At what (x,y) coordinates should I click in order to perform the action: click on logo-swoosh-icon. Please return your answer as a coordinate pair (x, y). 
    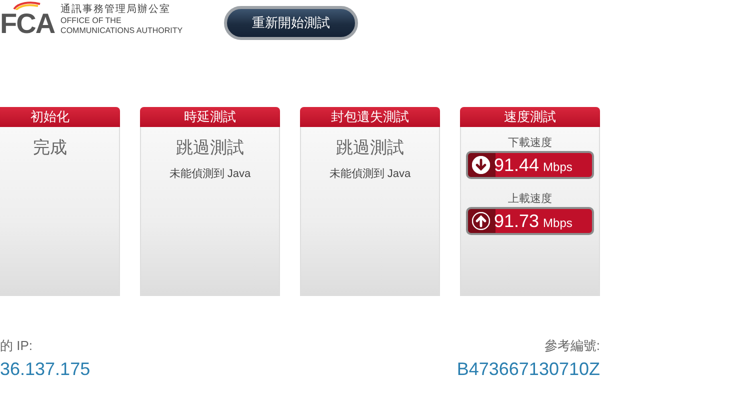
    Looking at the image, I should click on (27, 5).